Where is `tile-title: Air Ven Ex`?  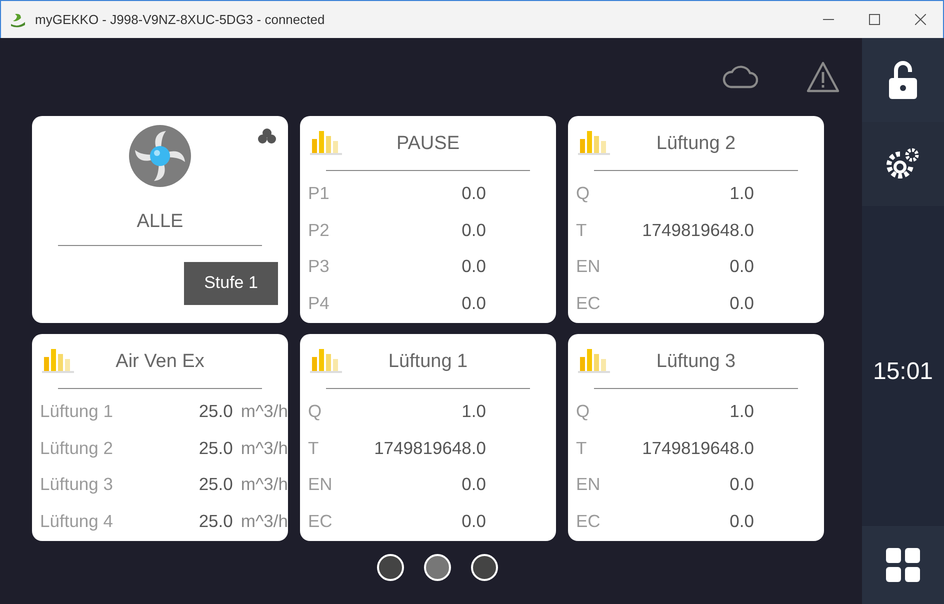
tile-title: Air Ven Ex is located at coordinates (160, 362).